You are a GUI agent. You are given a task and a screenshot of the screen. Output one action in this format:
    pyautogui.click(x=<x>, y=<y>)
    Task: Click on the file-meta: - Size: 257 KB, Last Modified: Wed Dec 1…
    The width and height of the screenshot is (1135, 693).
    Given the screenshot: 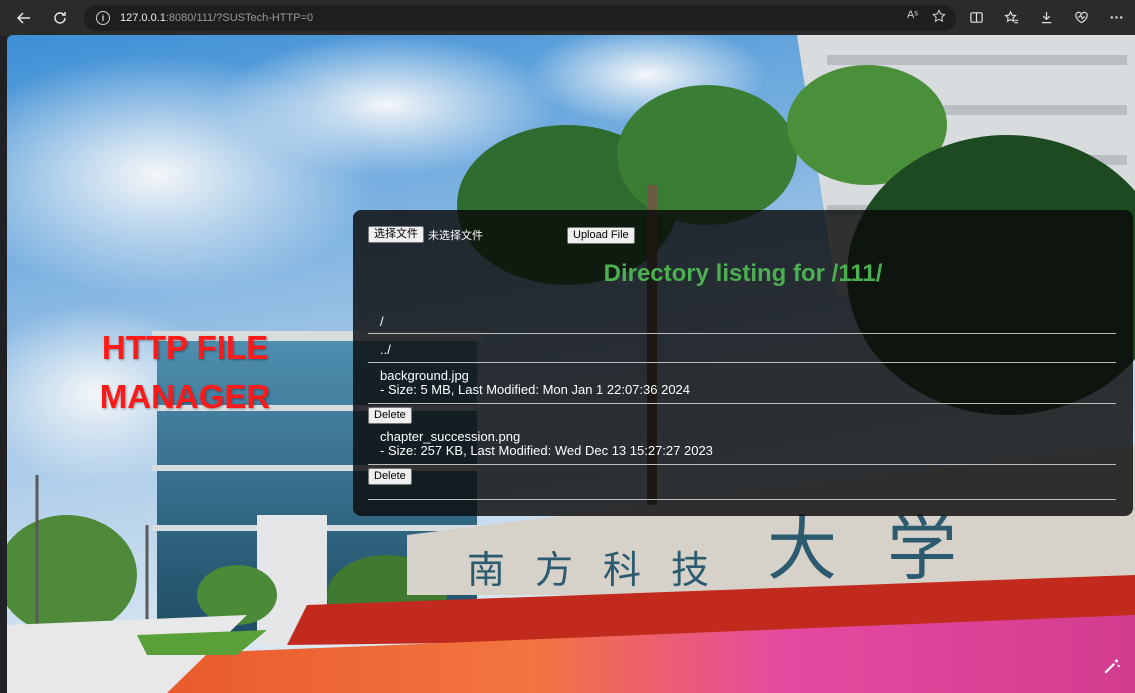 What is the action you would take?
    pyautogui.click(x=546, y=450)
    